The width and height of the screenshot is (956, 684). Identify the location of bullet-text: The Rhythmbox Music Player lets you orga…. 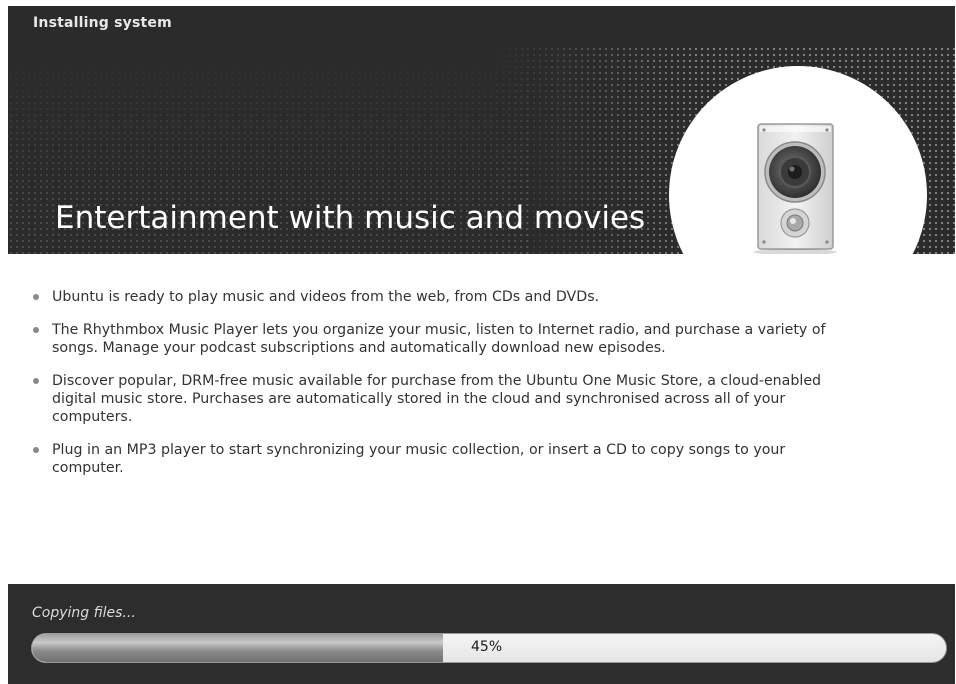
(439, 339).